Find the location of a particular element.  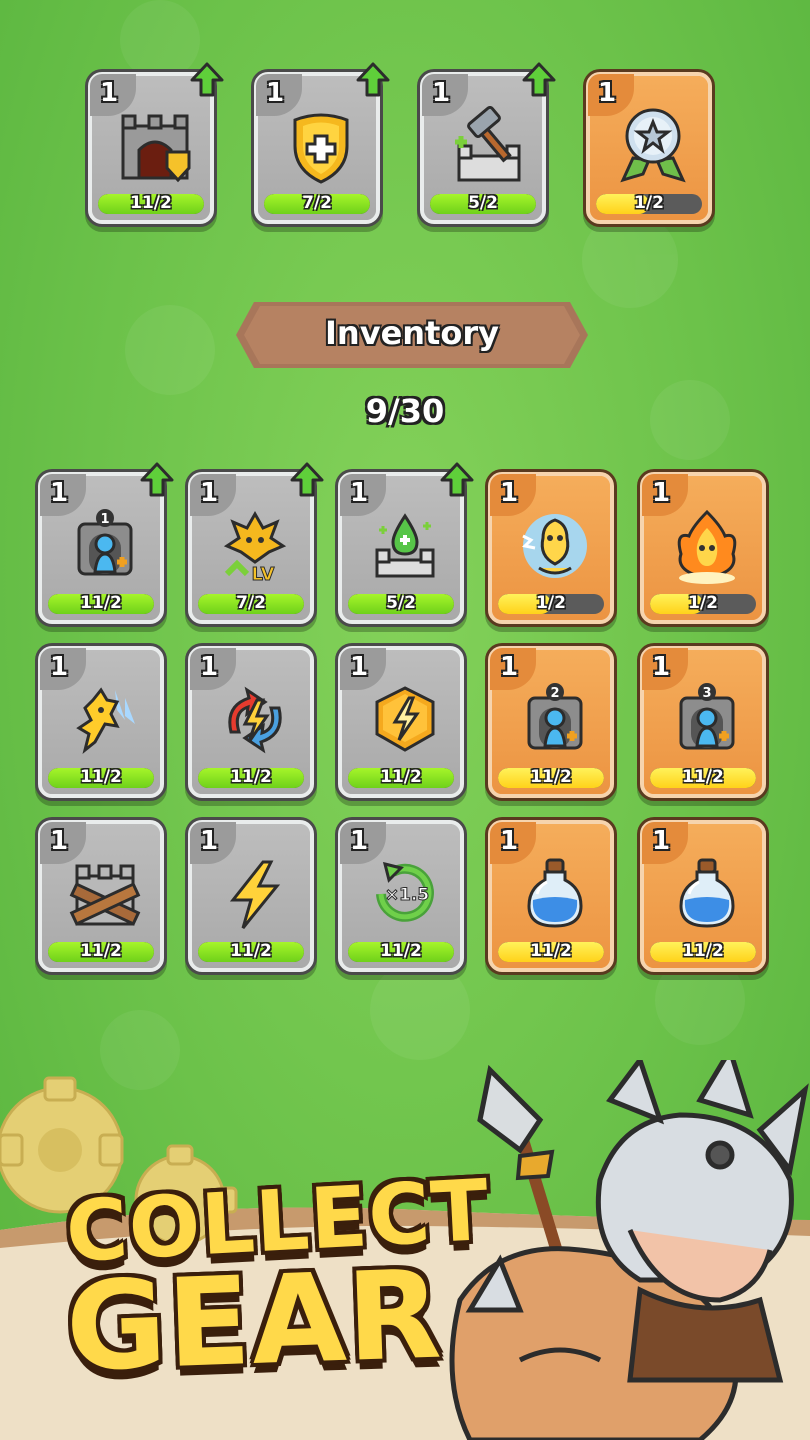

lightning-bolt-icon is located at coordinates (255, 894).